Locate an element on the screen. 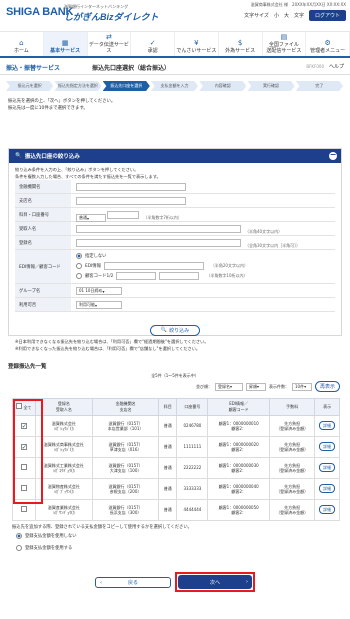 The height and width of the screenshot is (619, 350). registered-row: 登録名 （全角30文字以内［半角可］） is located at coordinates (175, 243).